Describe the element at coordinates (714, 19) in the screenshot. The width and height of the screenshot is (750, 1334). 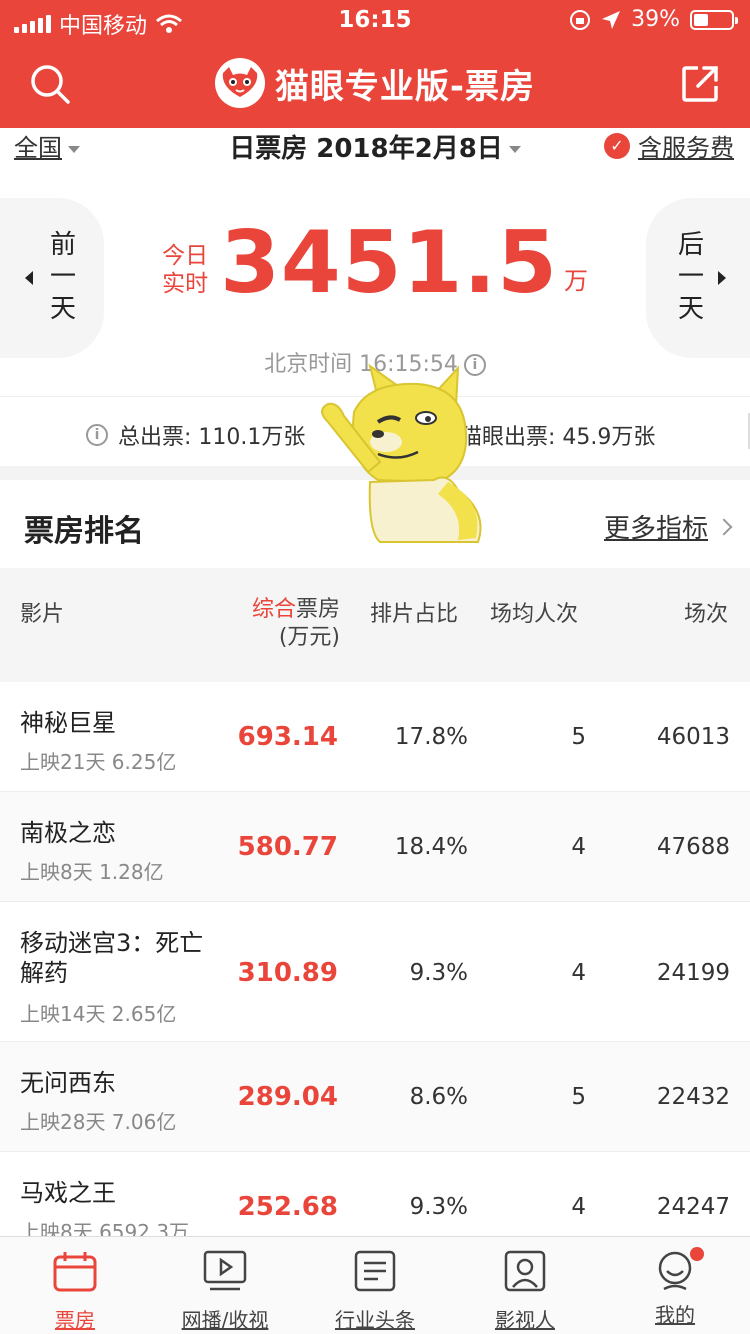
I see `battery-icon` at that location.